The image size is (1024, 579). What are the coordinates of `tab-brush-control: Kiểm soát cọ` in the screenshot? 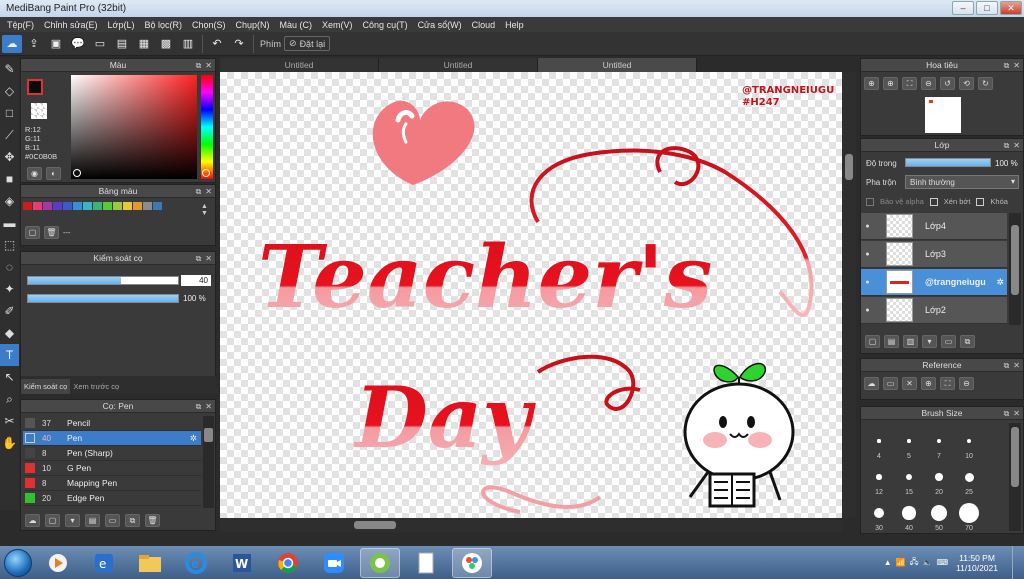 It's located at (46, 386).